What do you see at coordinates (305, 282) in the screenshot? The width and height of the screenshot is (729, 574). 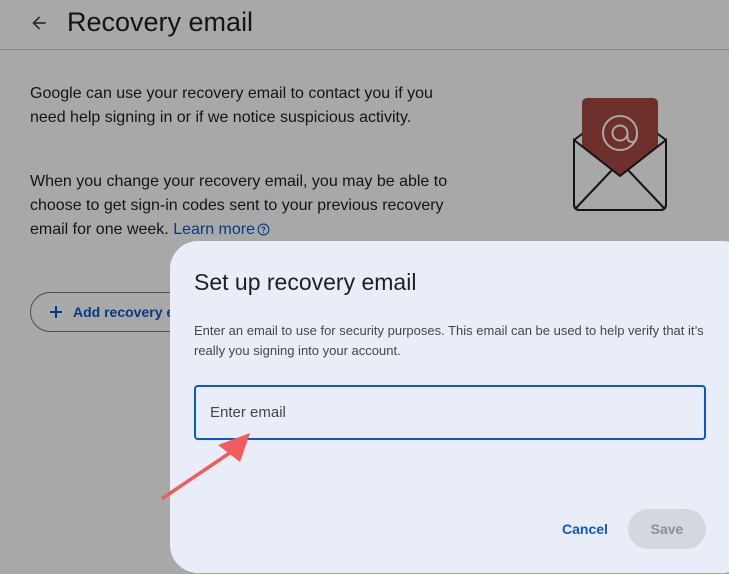 I see `dialog-title: Set up recovery email` at bounding box center [305, 282].